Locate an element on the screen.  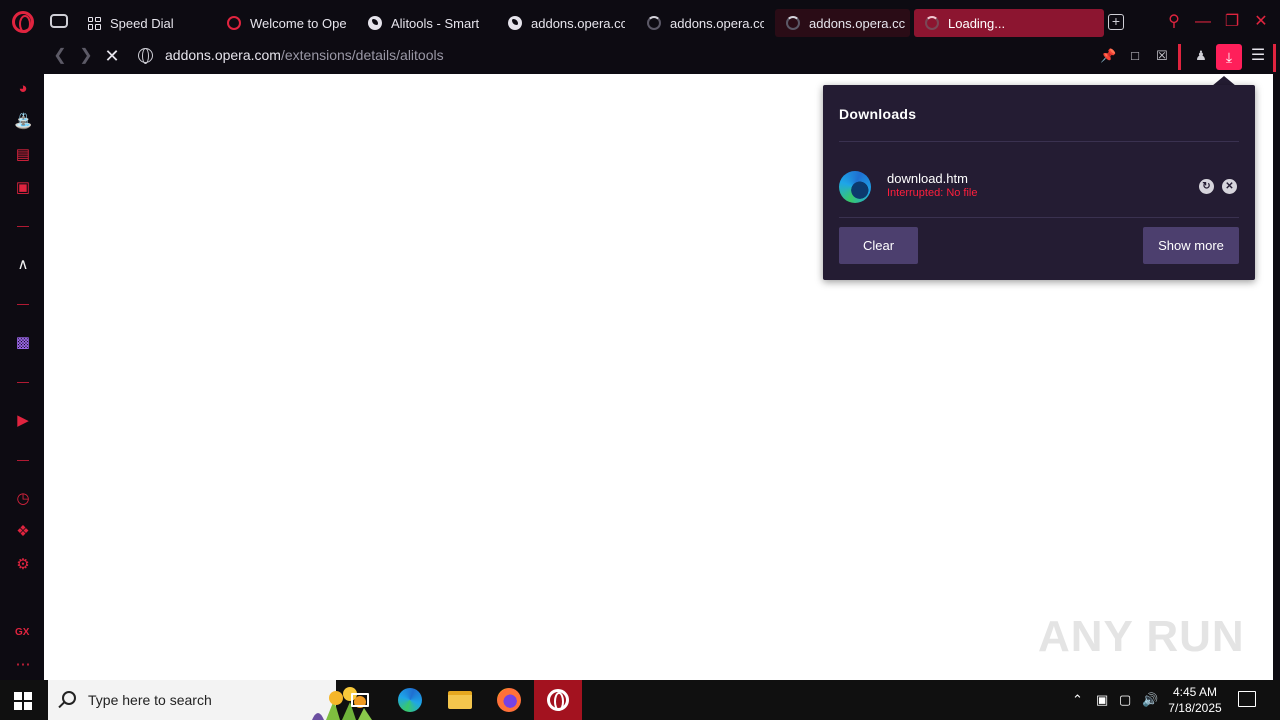
aria-icon: ∧ is located at coordinates (23, 265).